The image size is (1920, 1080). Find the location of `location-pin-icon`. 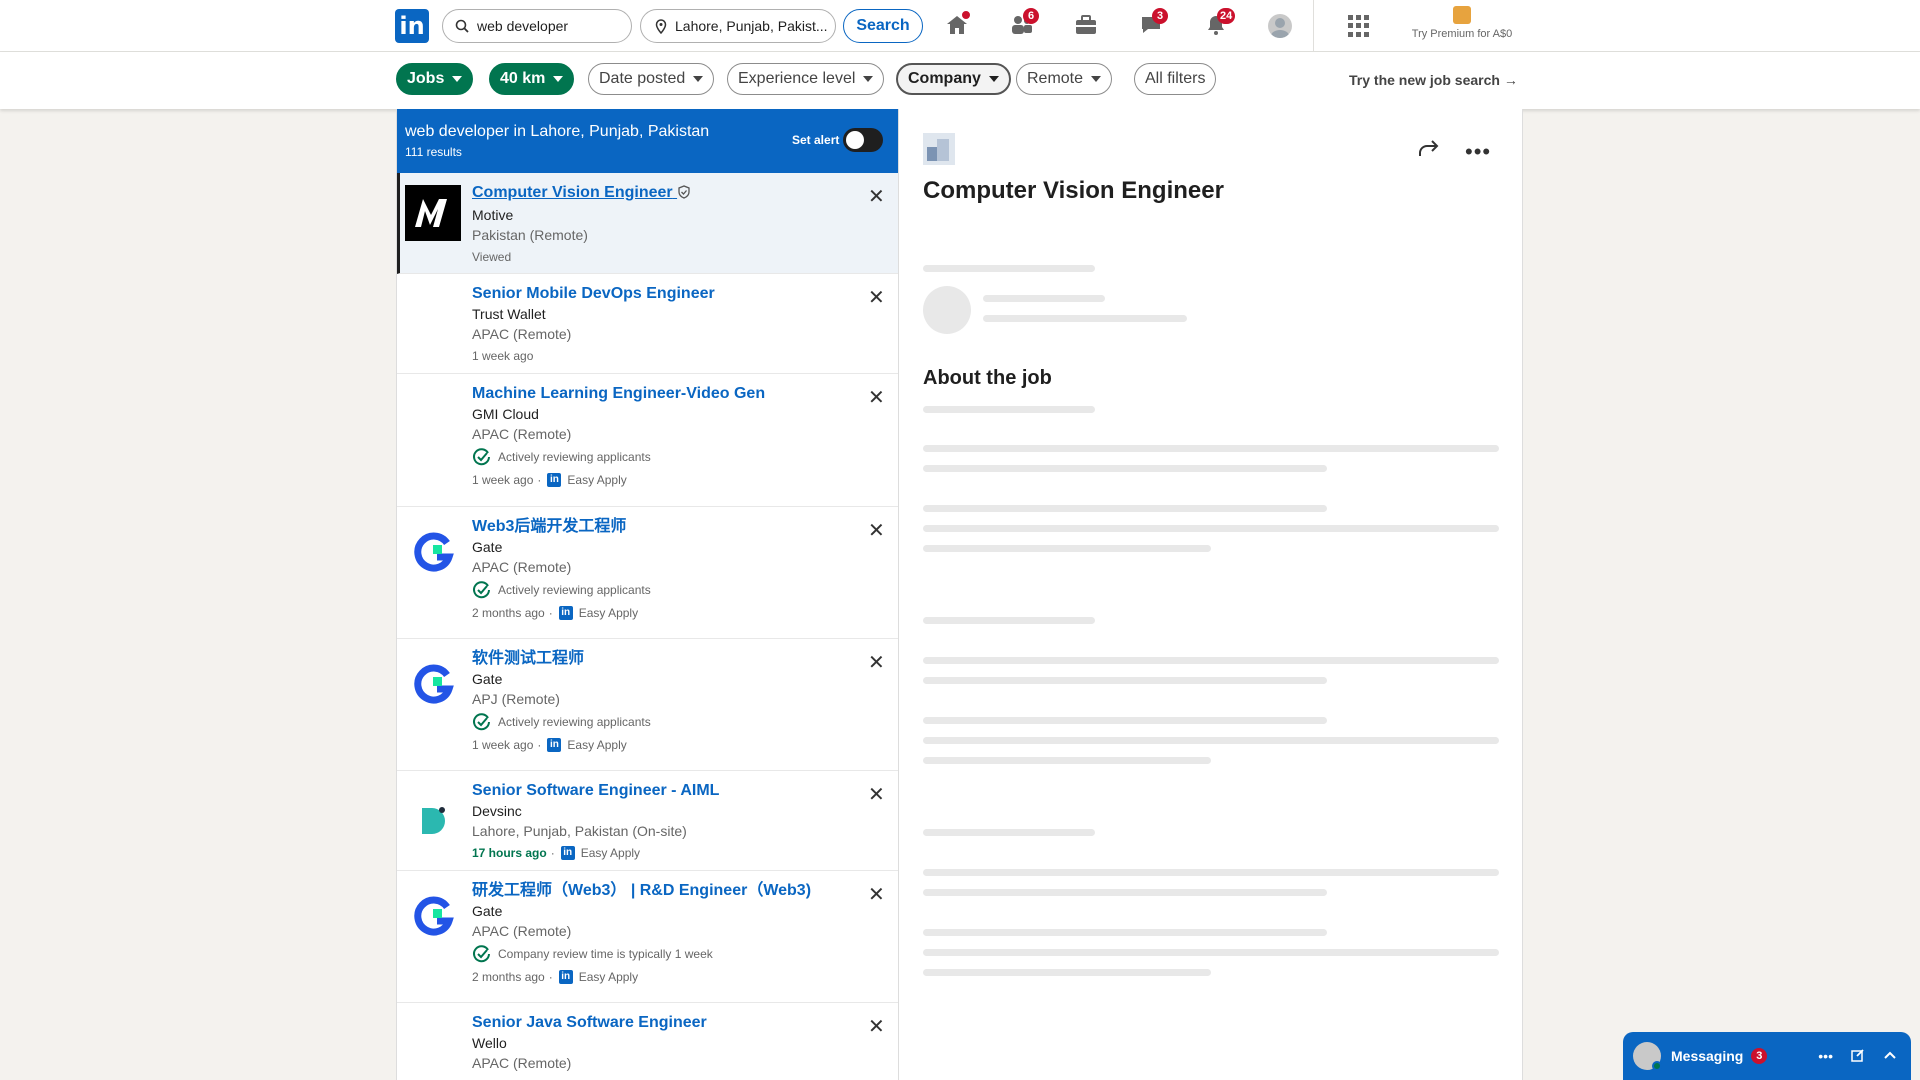

location-pin-icon is located at coordinates (661, 26).